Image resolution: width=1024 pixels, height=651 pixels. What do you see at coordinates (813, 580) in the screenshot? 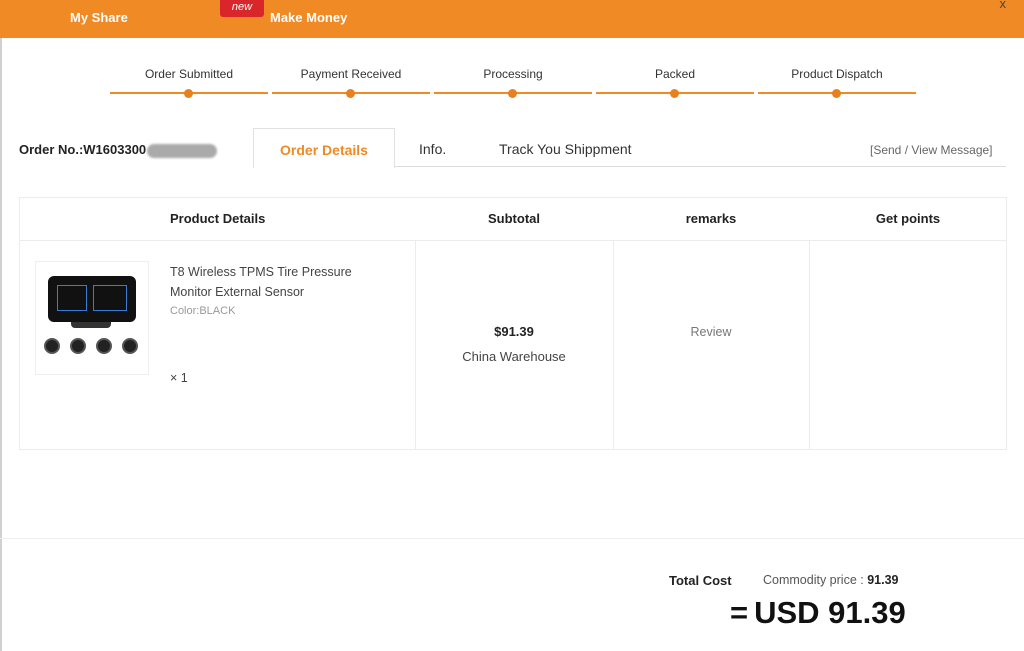
I see `commodity-price-label: Commodity price :` at bounding box center [813, 580].